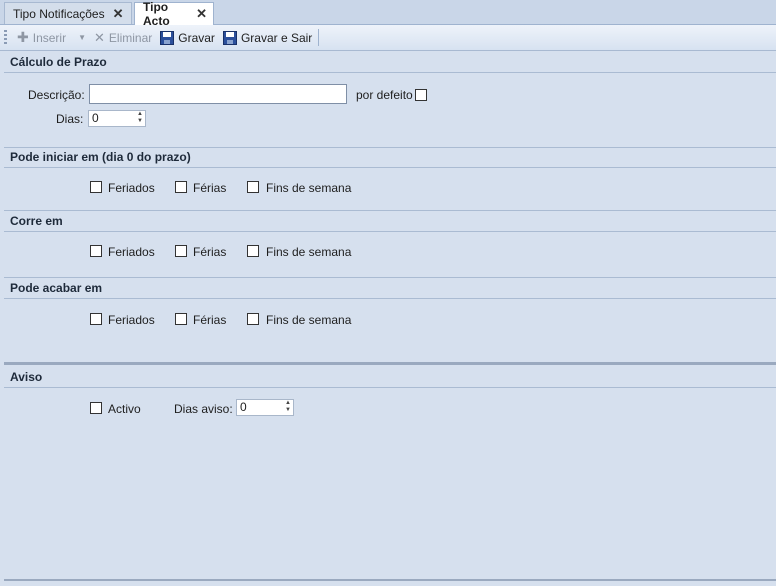 The image size is (776, 586). I want to click on toolbar-grip, so click(5, 37).